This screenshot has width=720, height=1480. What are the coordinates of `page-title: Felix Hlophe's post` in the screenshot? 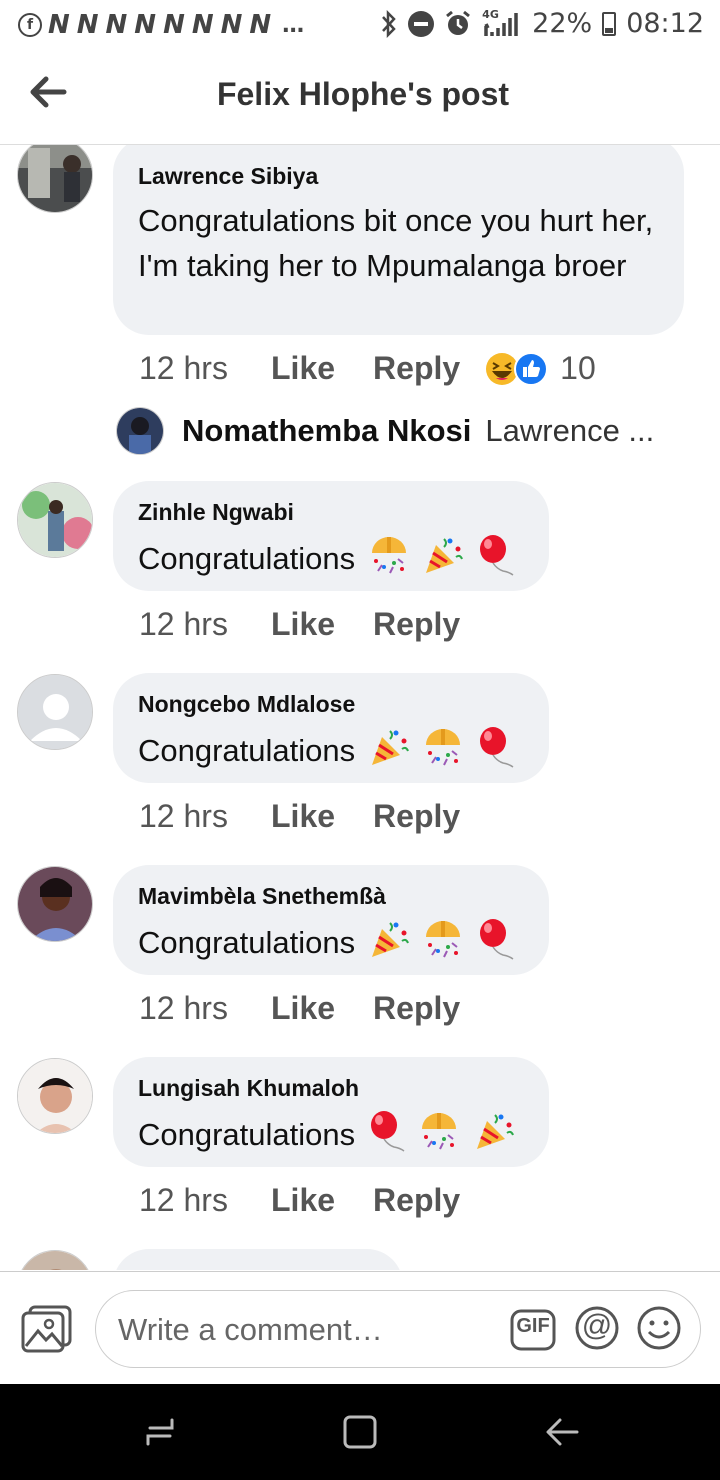 It's located at (363, 94).